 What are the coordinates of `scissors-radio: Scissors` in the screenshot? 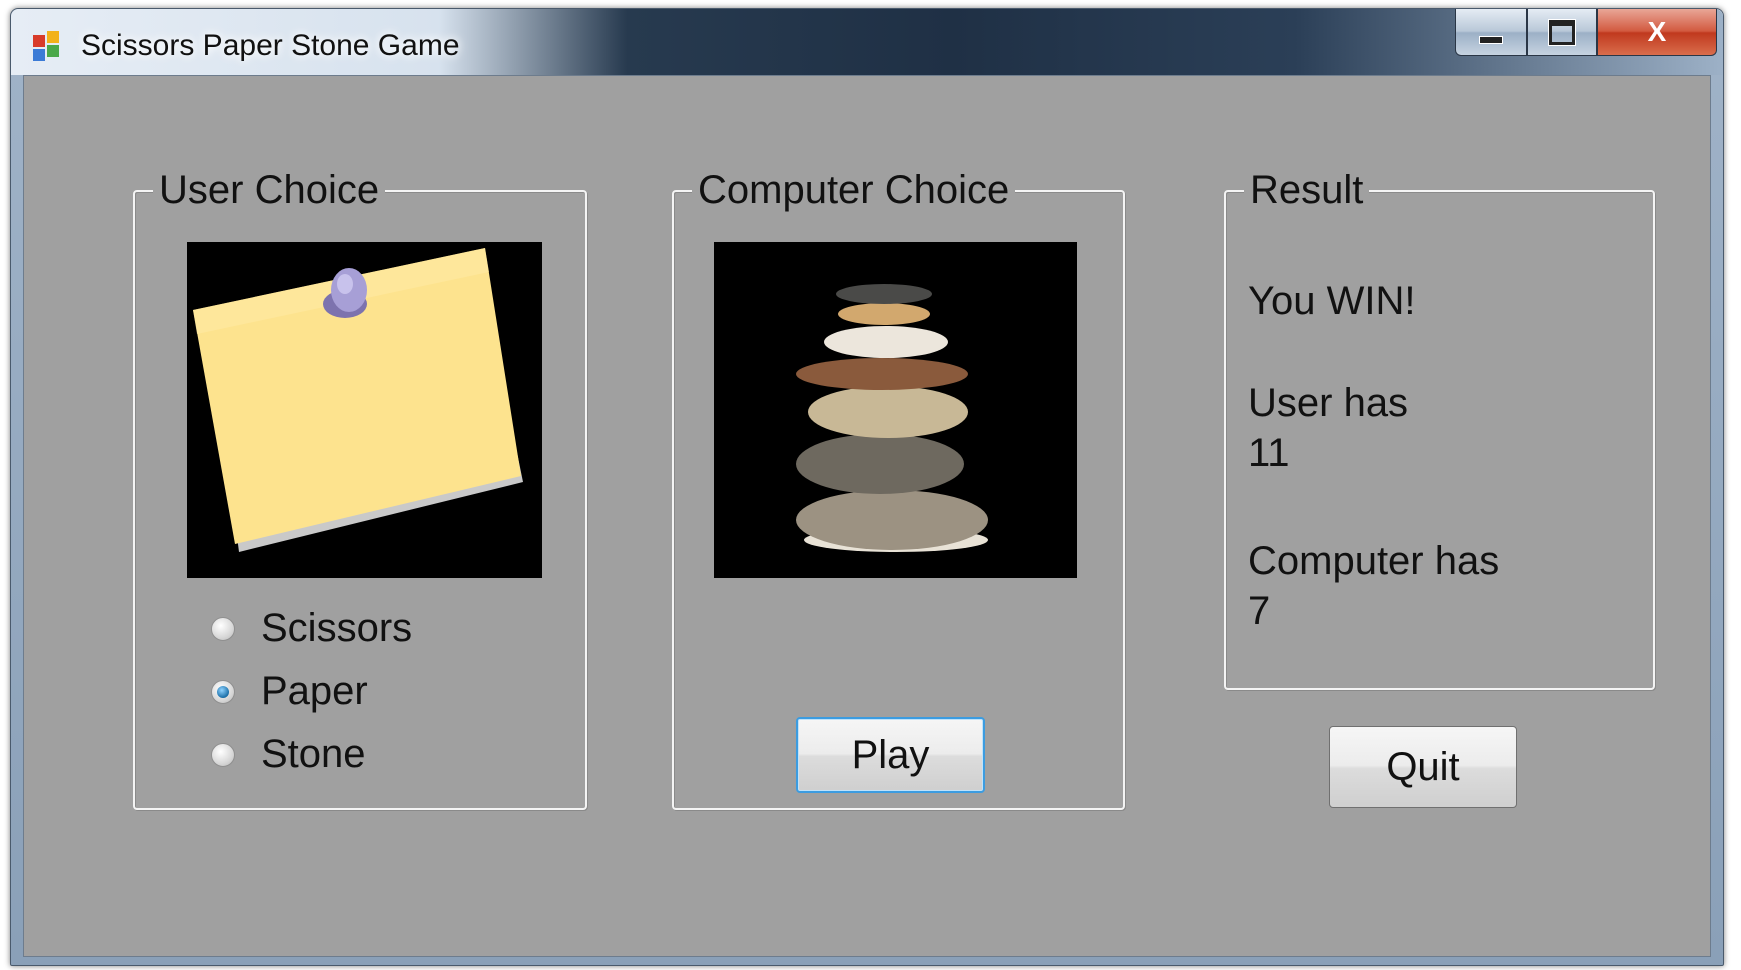 It's located at (311, 628).